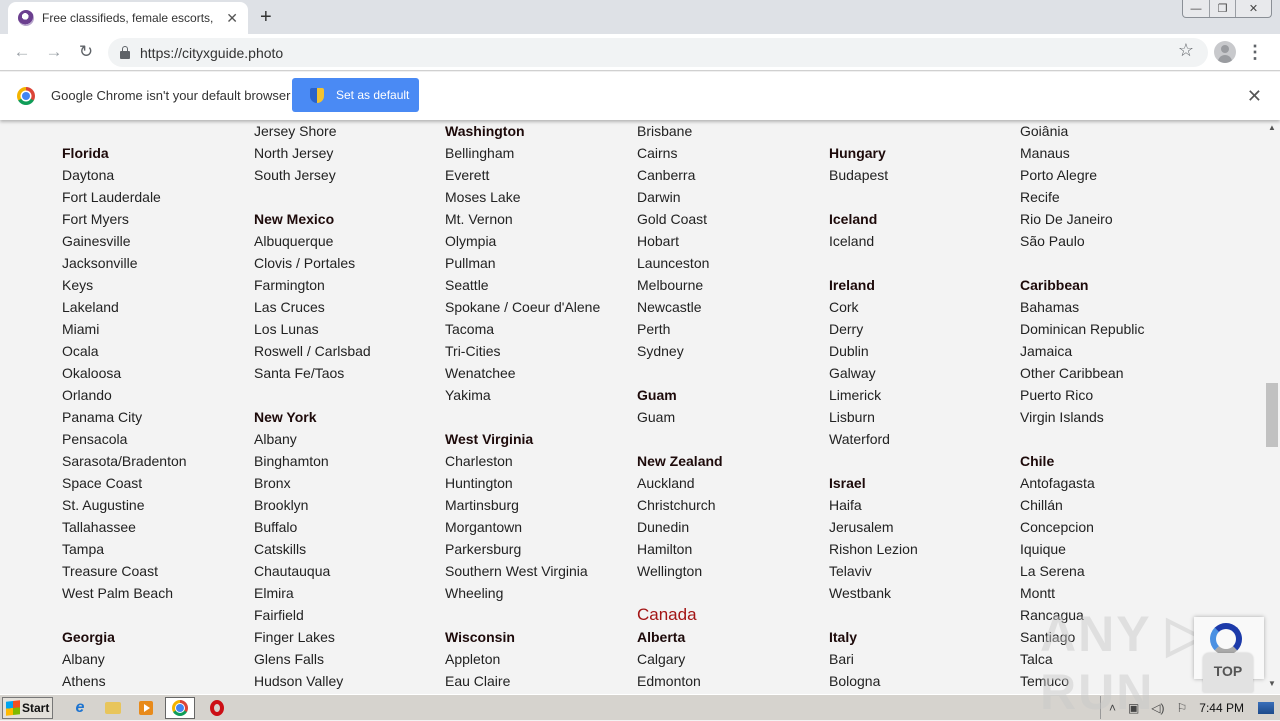 The image size is (1280, 721). What do you see at coordinates (924, 241) in the screenshot?
I see `city-link: Iceland` at bounding box center [924, 241].